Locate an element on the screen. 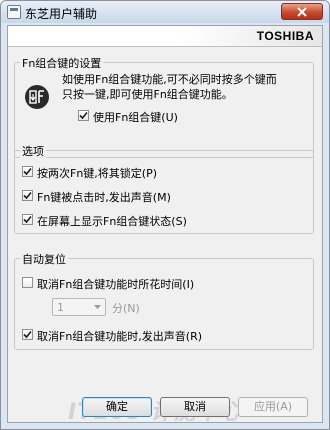 The width and height of the screenshot is (330, 430). options-title: 选项 is located at coordinates (33, 151).